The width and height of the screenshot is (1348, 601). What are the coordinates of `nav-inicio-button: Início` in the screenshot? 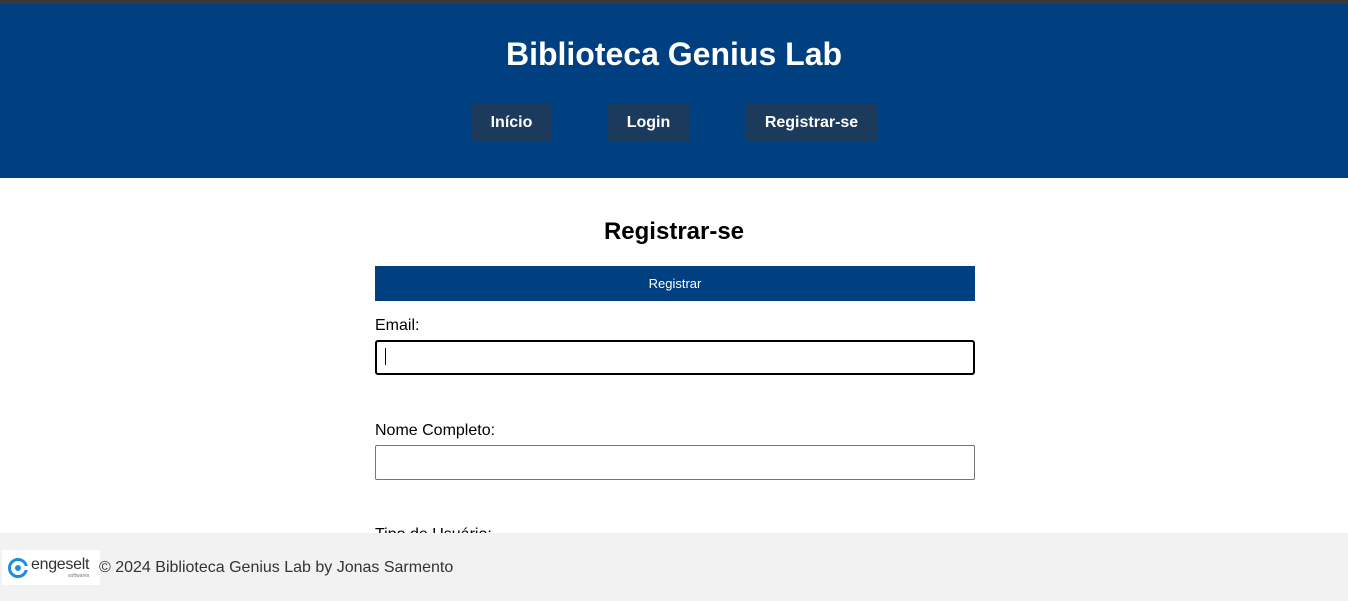 It's located at (511, 123).